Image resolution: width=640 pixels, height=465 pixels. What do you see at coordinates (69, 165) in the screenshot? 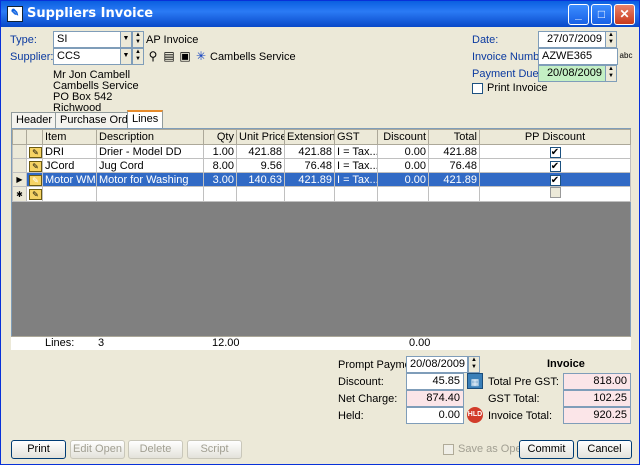
I see `cell-item: JCord` at bounding box center [69, 165].